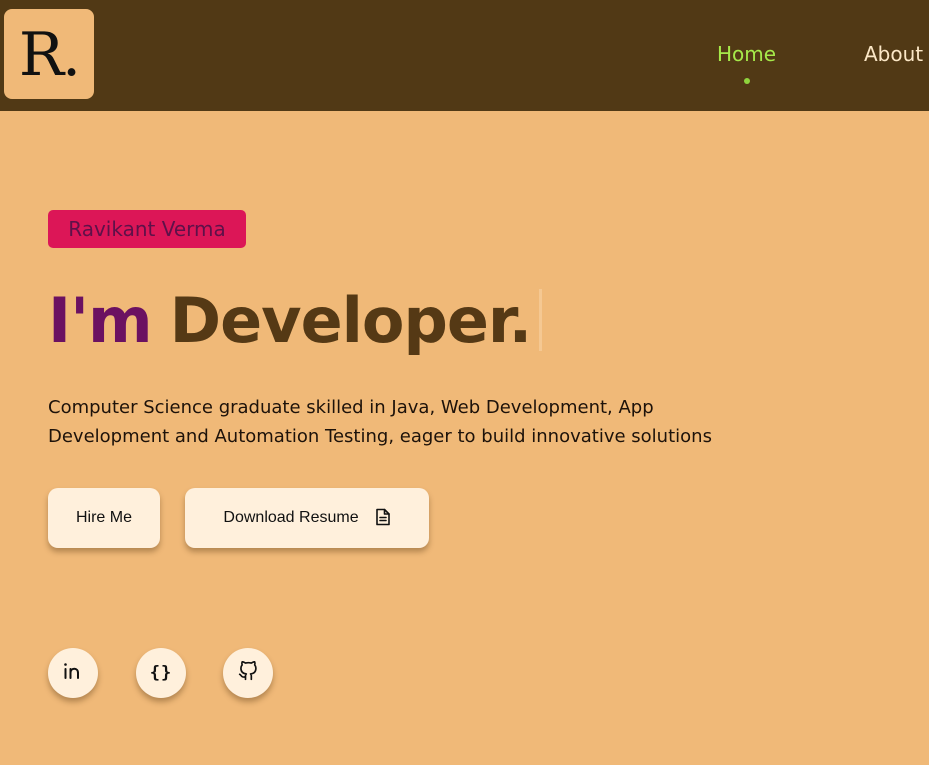  I want to click on typing-cursor, so click(541, 320).